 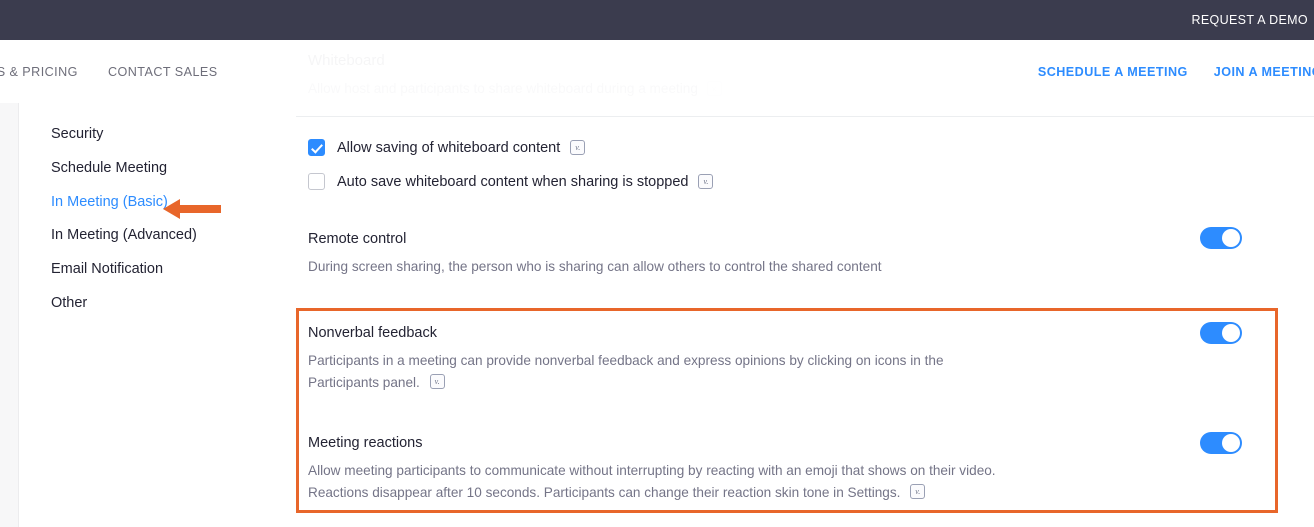 I want to click on topbar-links-group: REQUEST A DEMO, so click(x=1250, y=20).